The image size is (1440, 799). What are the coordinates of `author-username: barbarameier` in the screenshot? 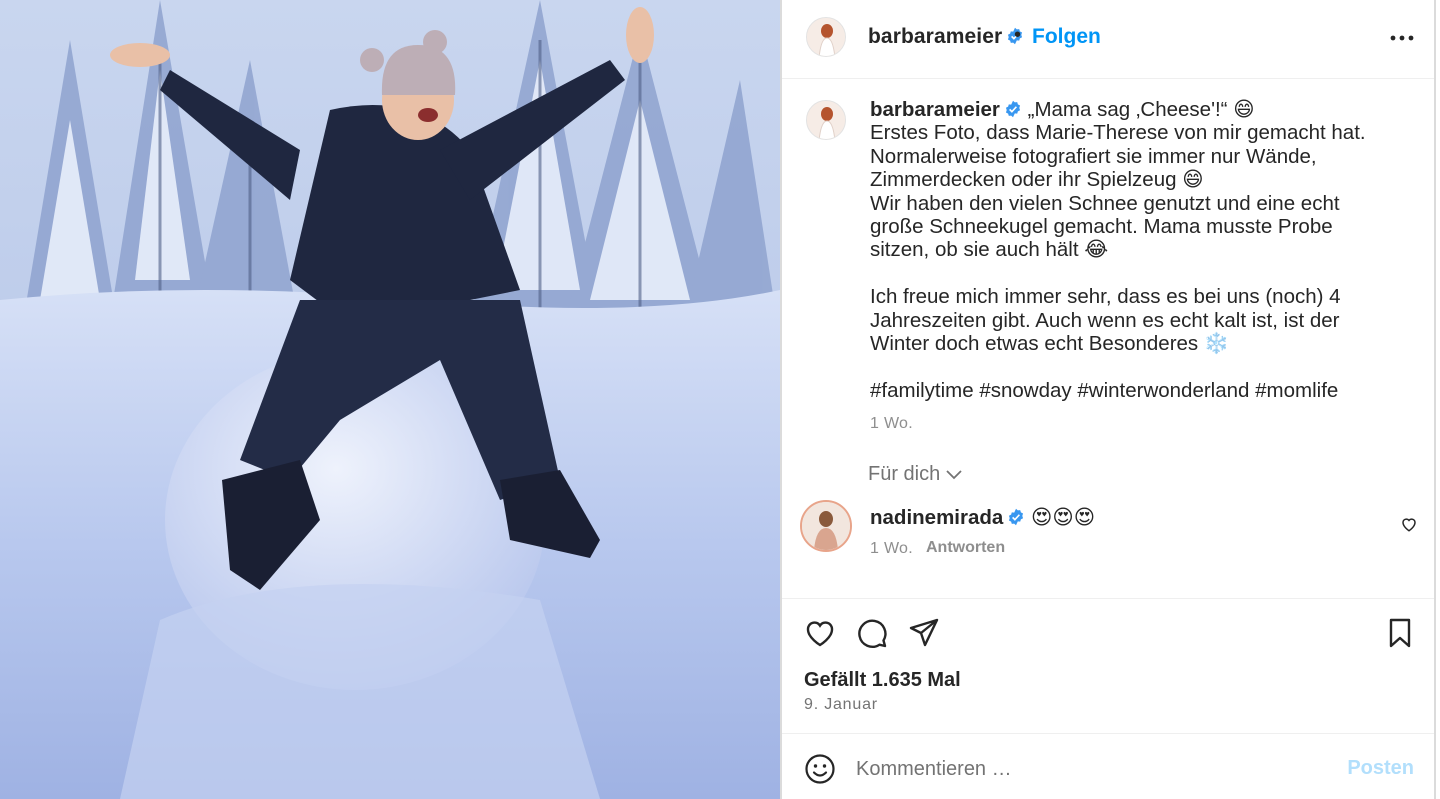 It's located at (946, 37).